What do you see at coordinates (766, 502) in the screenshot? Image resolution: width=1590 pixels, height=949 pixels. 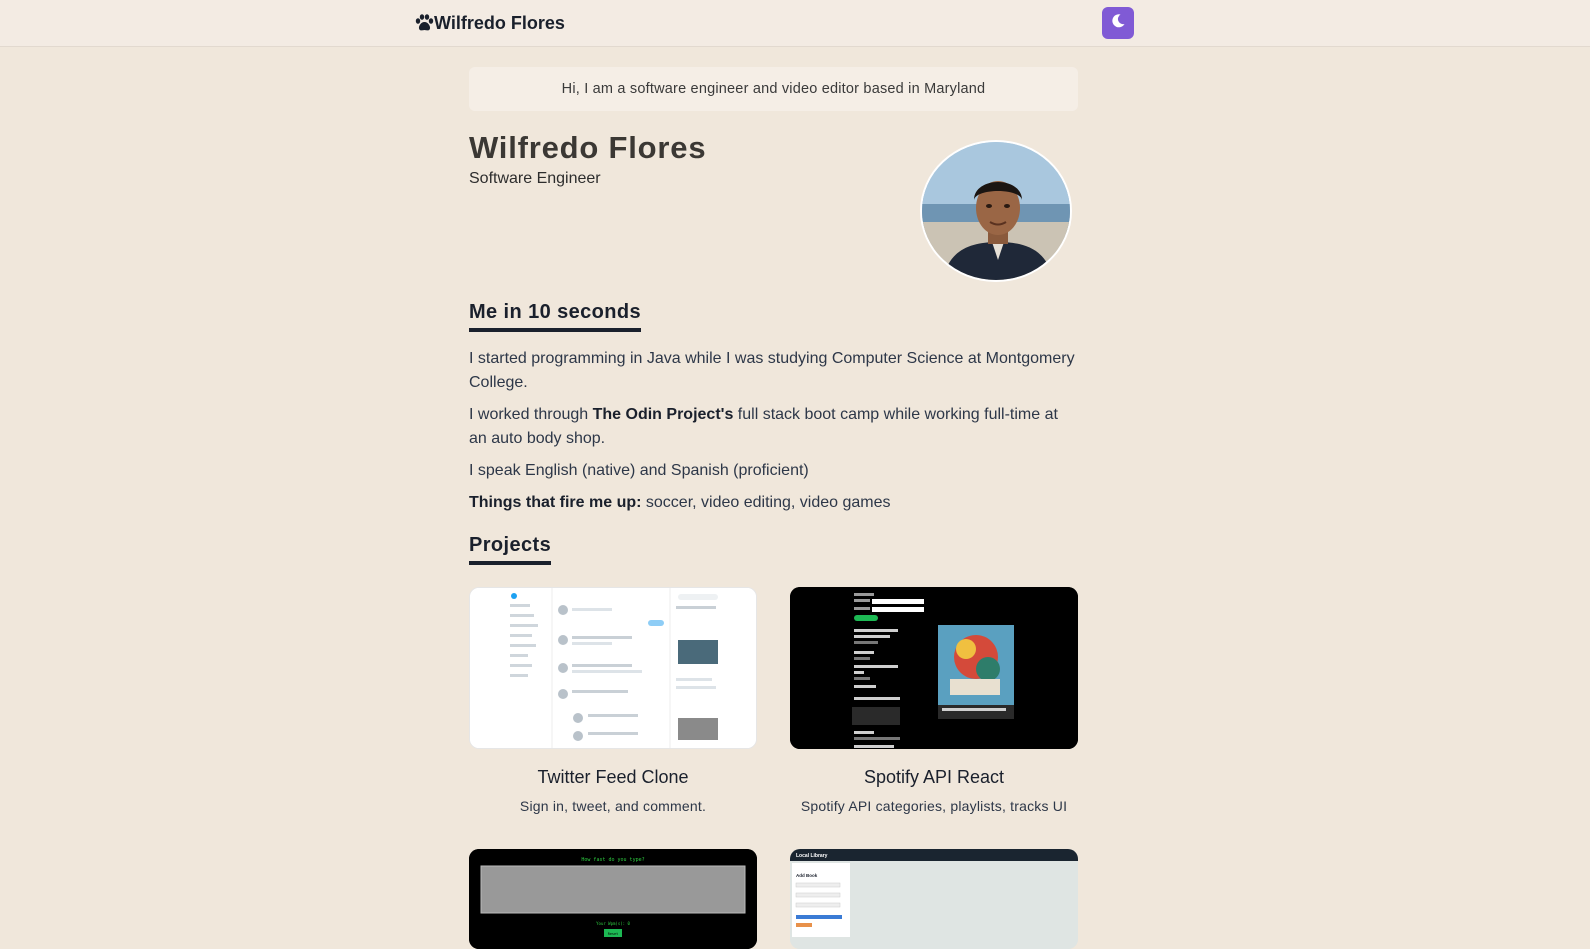 I see `interests-text: soccer, video editing, video games` at bounding box center [766, 502].